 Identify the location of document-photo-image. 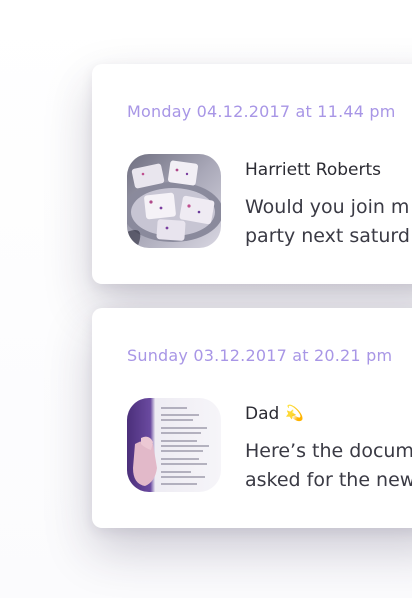
(174, 445).